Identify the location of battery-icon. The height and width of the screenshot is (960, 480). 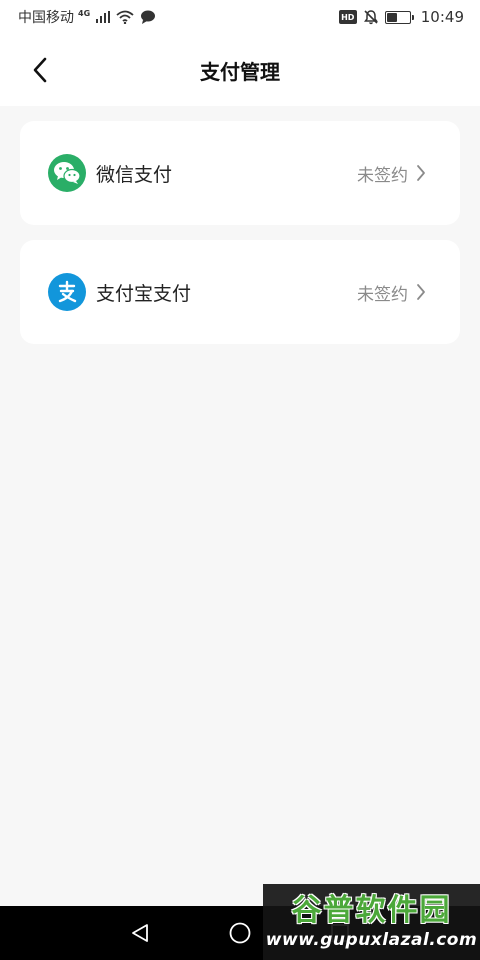
(399, 17).